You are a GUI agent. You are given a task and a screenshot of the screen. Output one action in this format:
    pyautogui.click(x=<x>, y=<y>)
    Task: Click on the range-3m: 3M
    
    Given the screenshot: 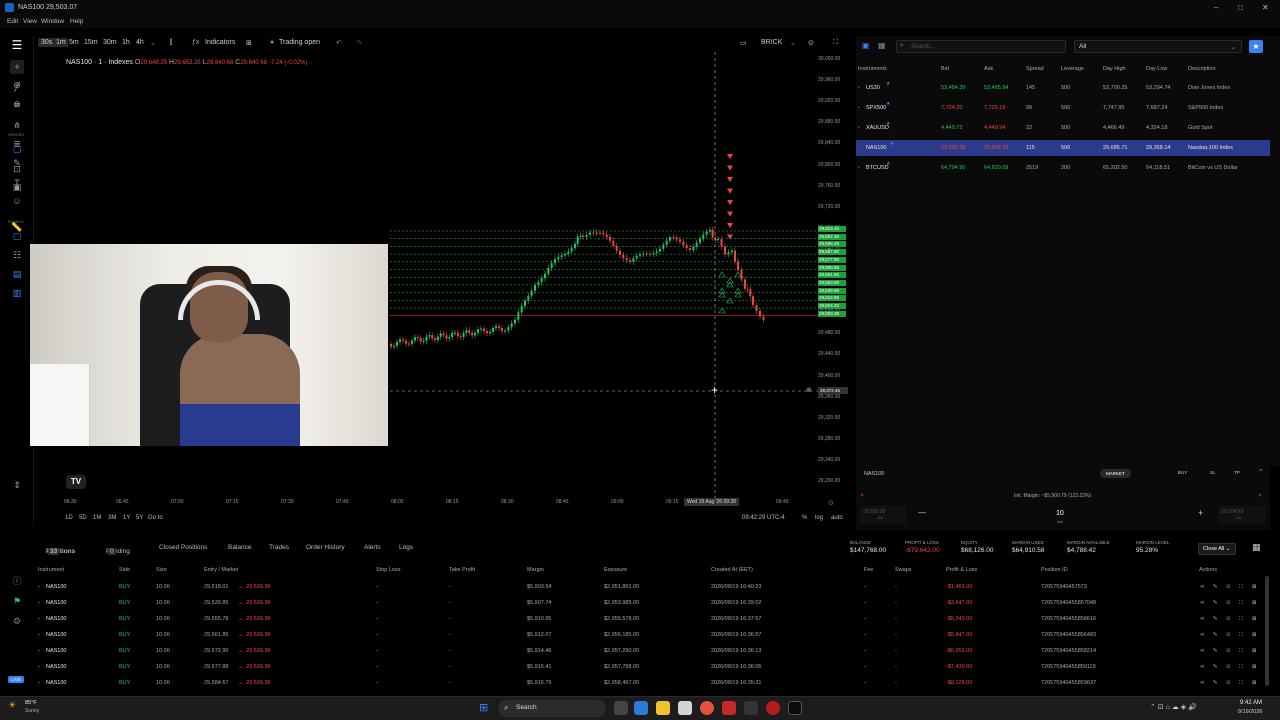 What is the action you would take?
    pyautogui.click(x=112, y=518)
    